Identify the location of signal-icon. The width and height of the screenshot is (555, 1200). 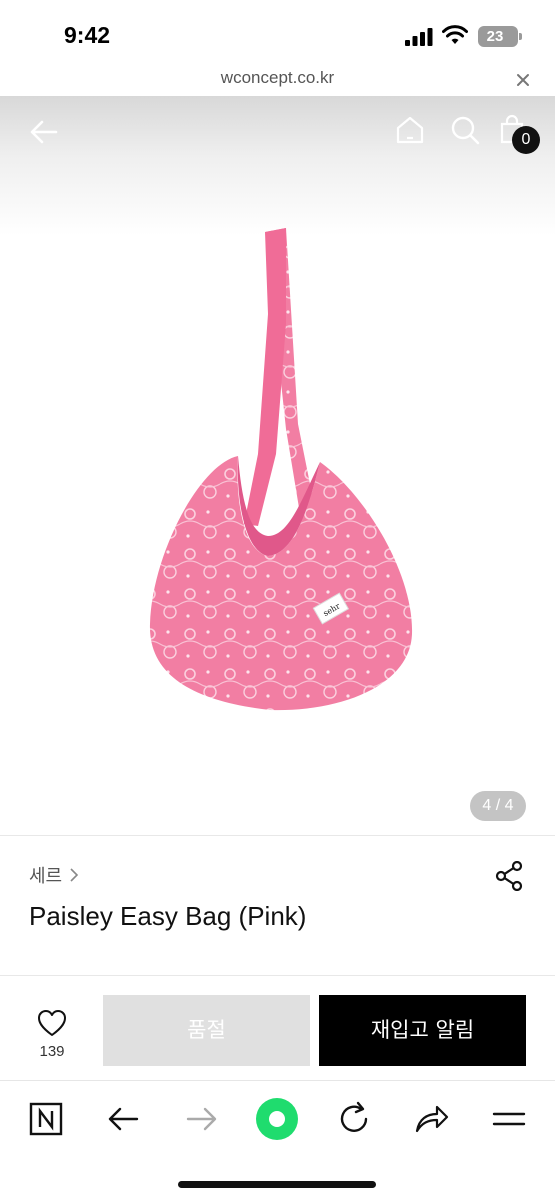
(419, 37).